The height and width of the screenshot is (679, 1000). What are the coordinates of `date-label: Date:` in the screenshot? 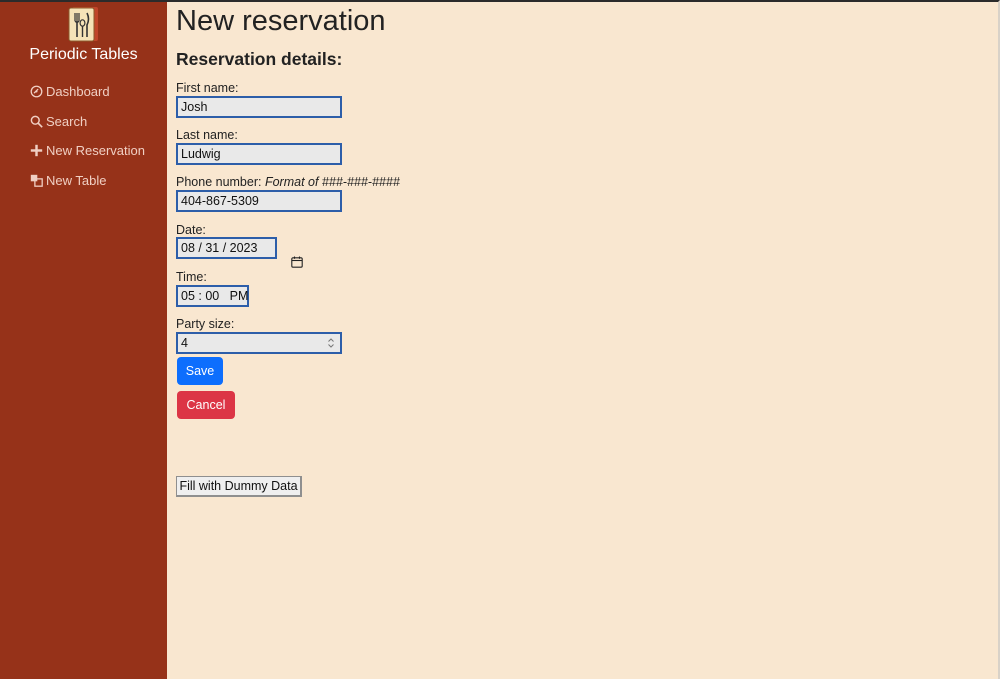 It's located at (191, 230).